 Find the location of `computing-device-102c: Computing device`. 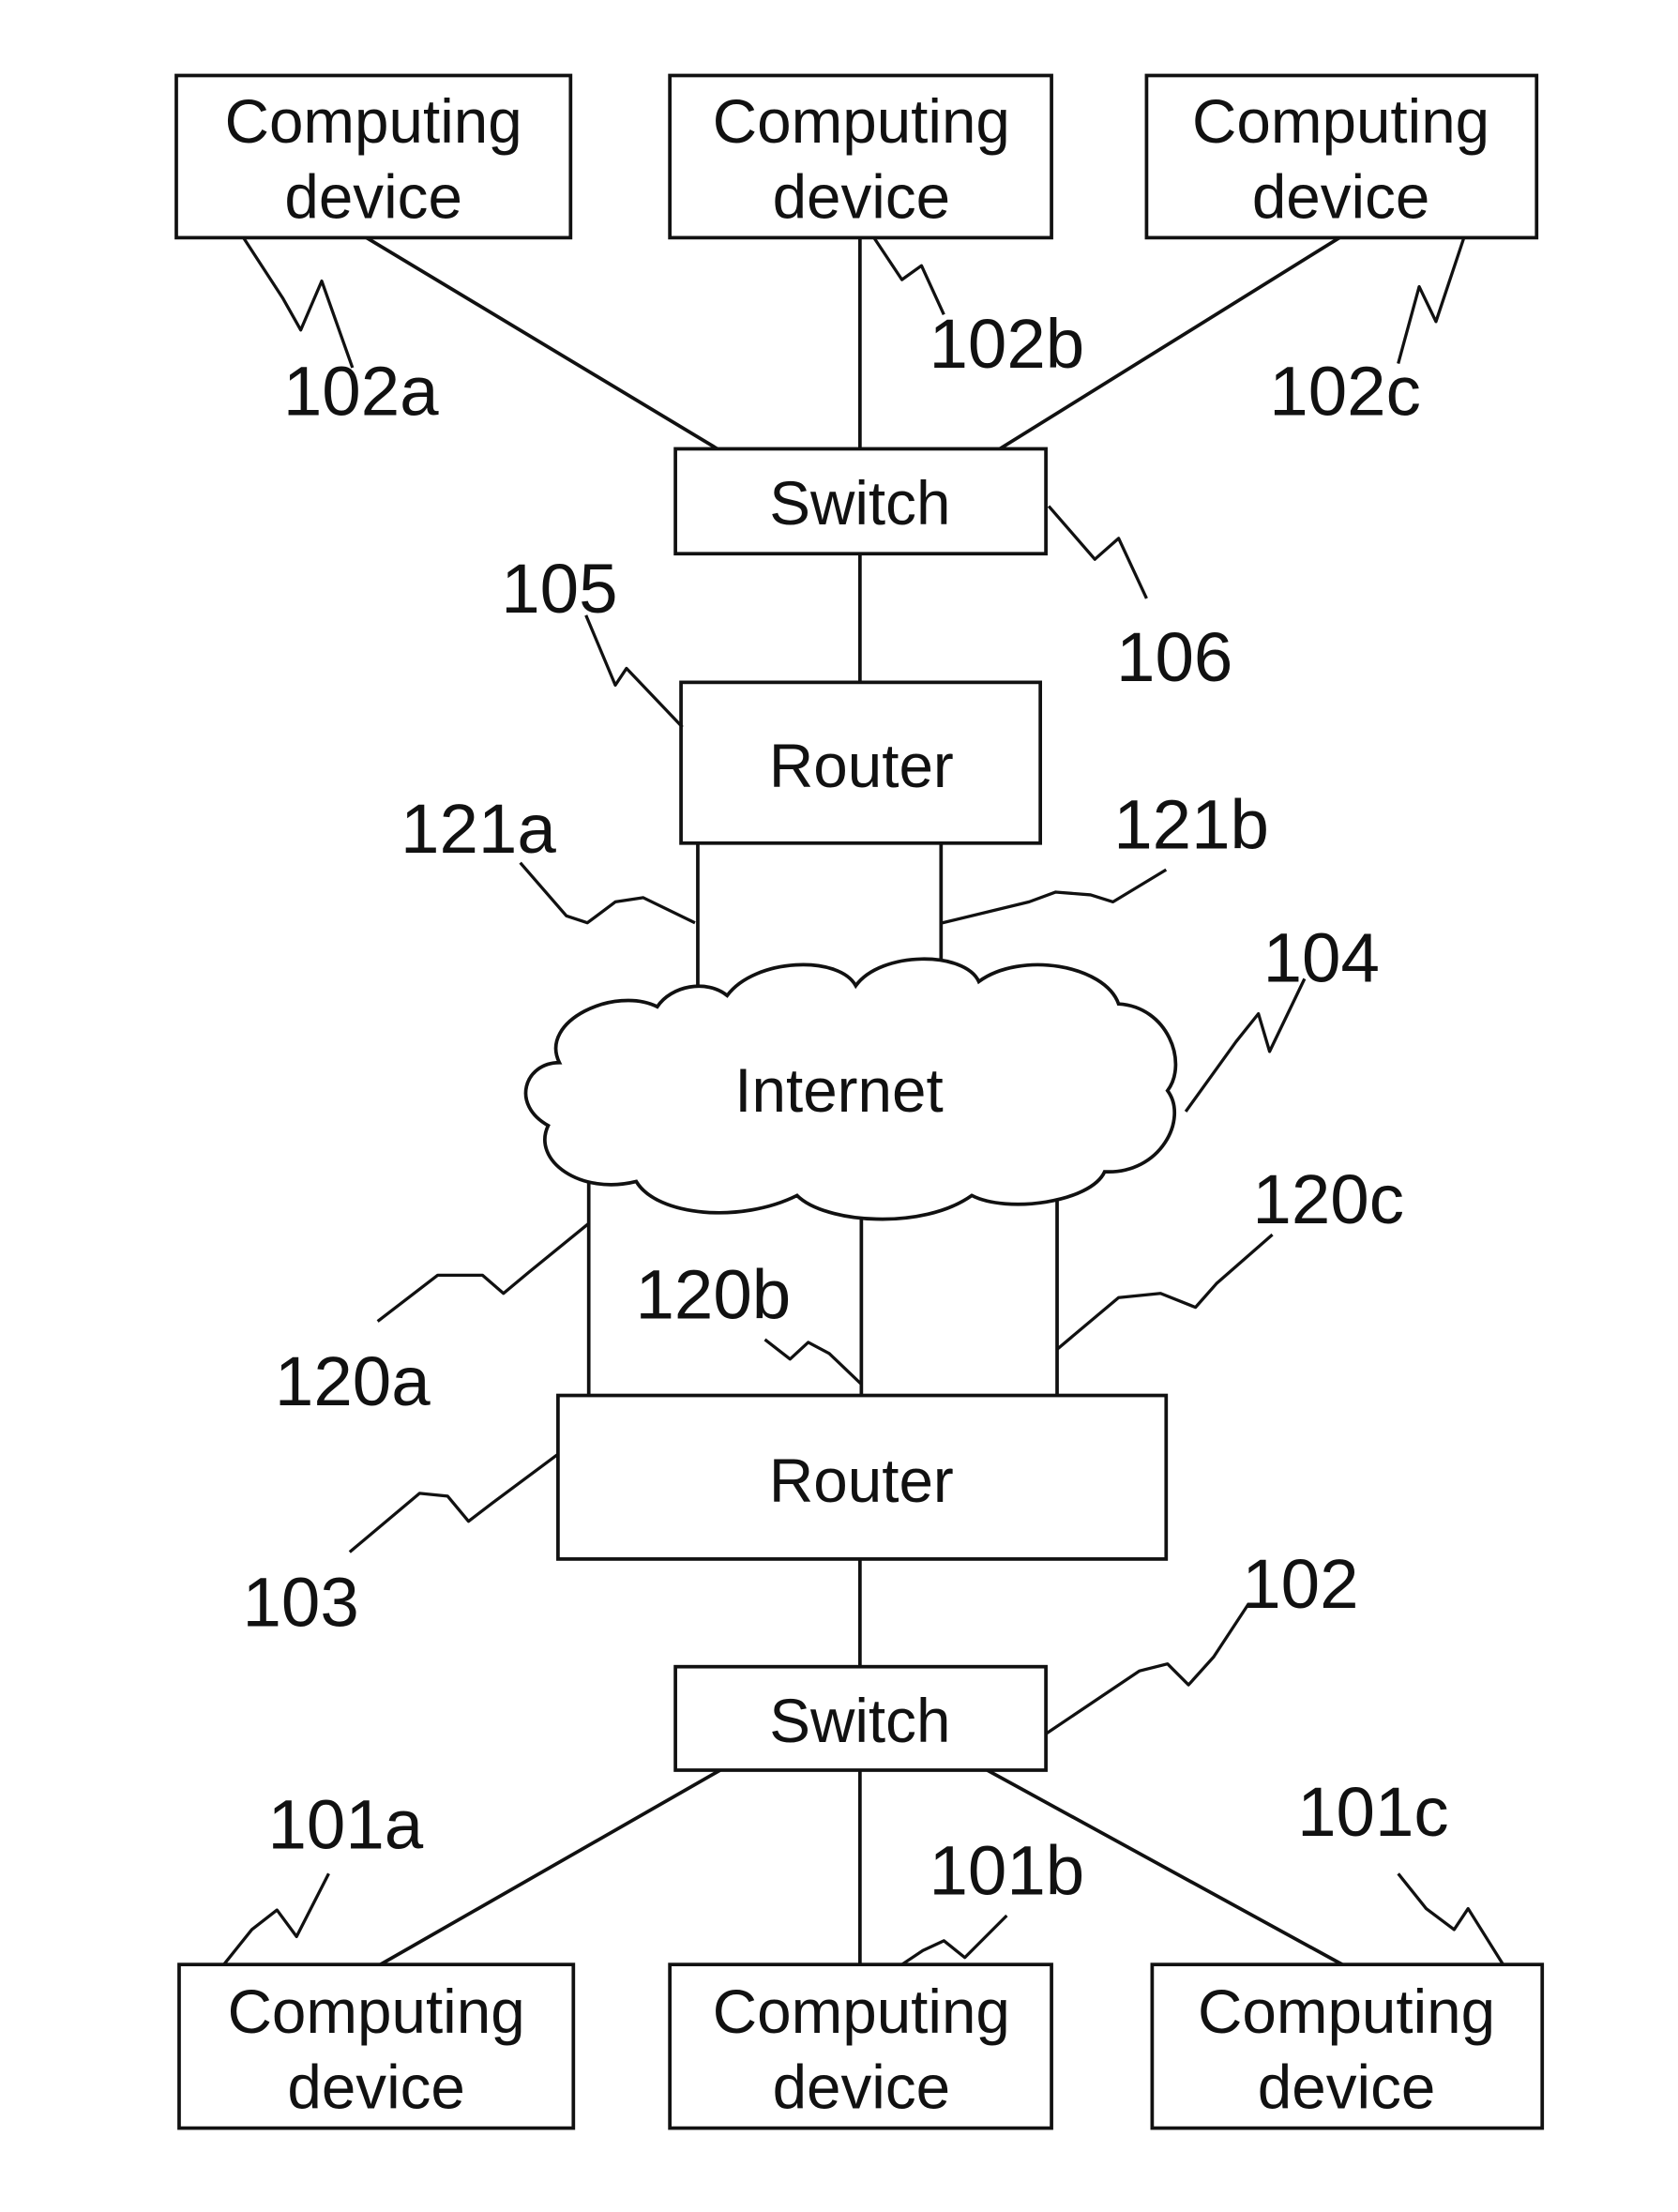

computing-device-102c: Computing device is located at coordinates (1341, 156).